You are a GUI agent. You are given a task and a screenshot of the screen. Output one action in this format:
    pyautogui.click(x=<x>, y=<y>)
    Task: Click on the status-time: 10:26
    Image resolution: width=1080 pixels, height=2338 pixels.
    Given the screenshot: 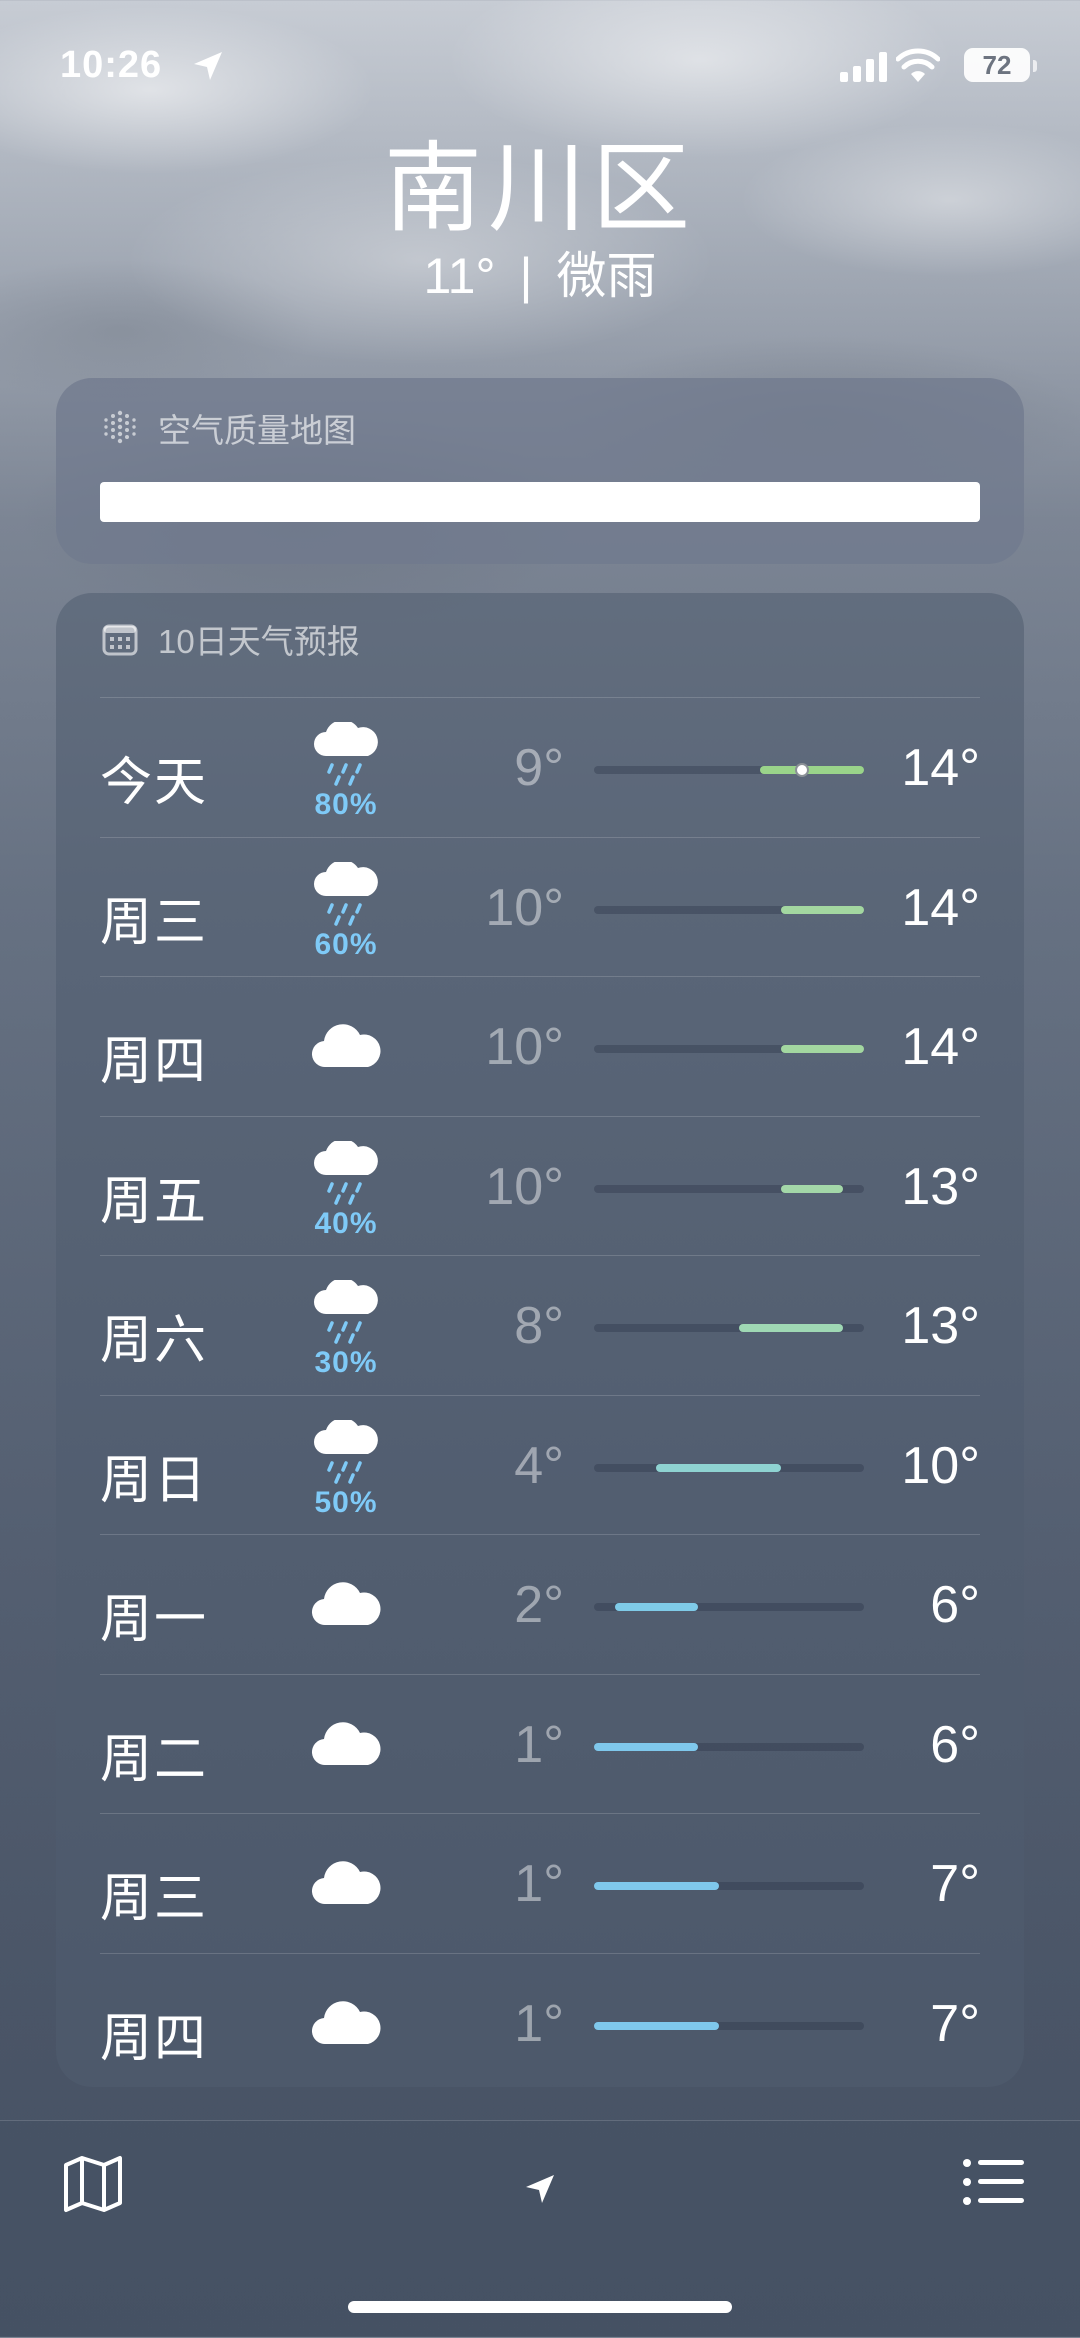 What is the action you would take?
    pyautogui.click(x=111, y=65)
    